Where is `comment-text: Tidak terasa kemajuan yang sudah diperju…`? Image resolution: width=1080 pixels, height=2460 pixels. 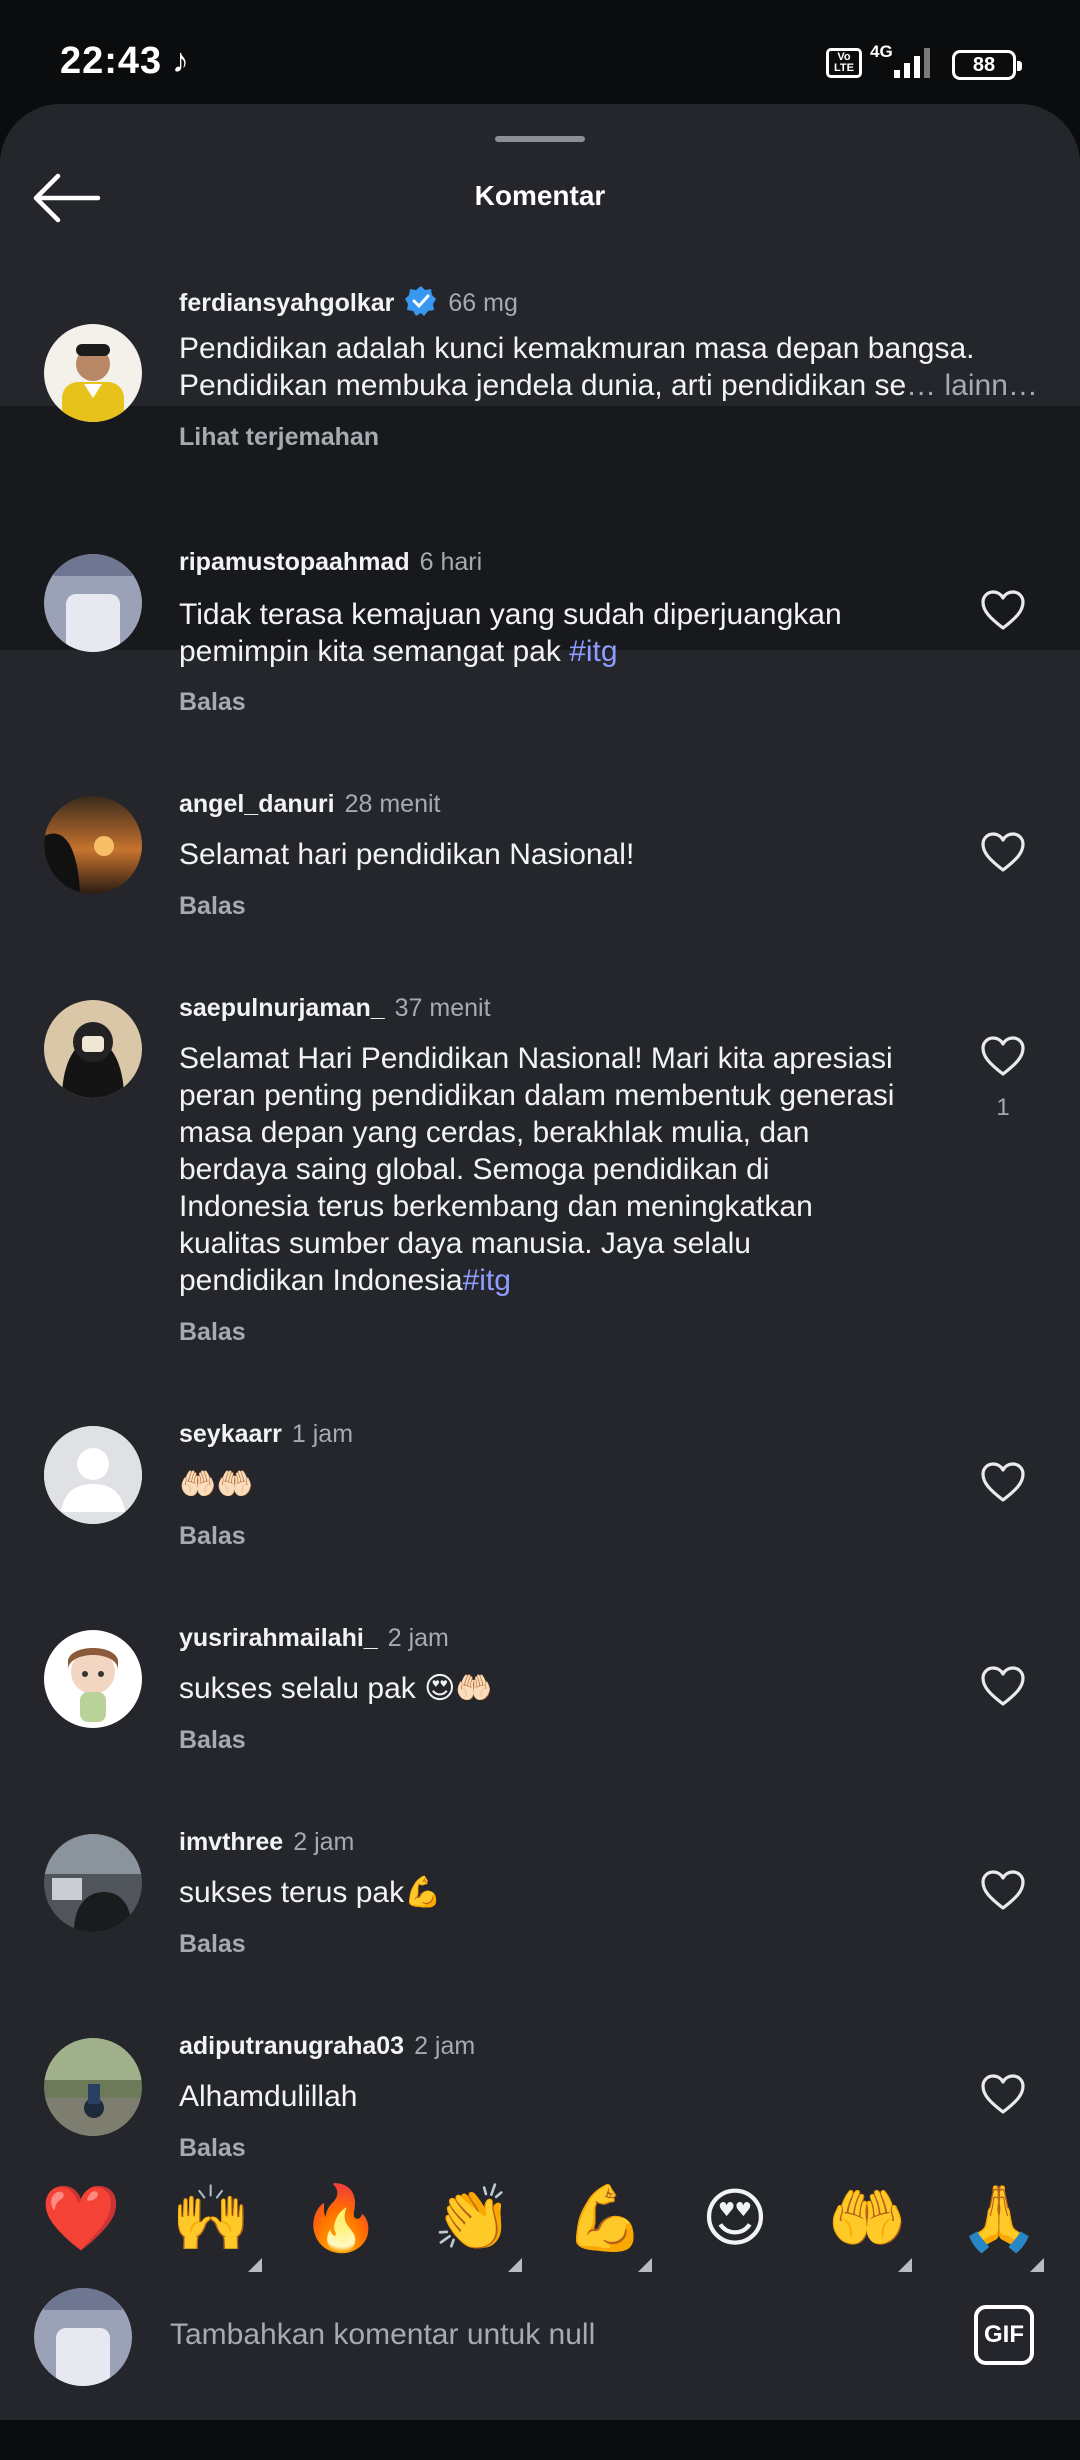
comment-text: Tidak terasa kemajuan yang sudah diperju… is located at coordinates (549, 633).